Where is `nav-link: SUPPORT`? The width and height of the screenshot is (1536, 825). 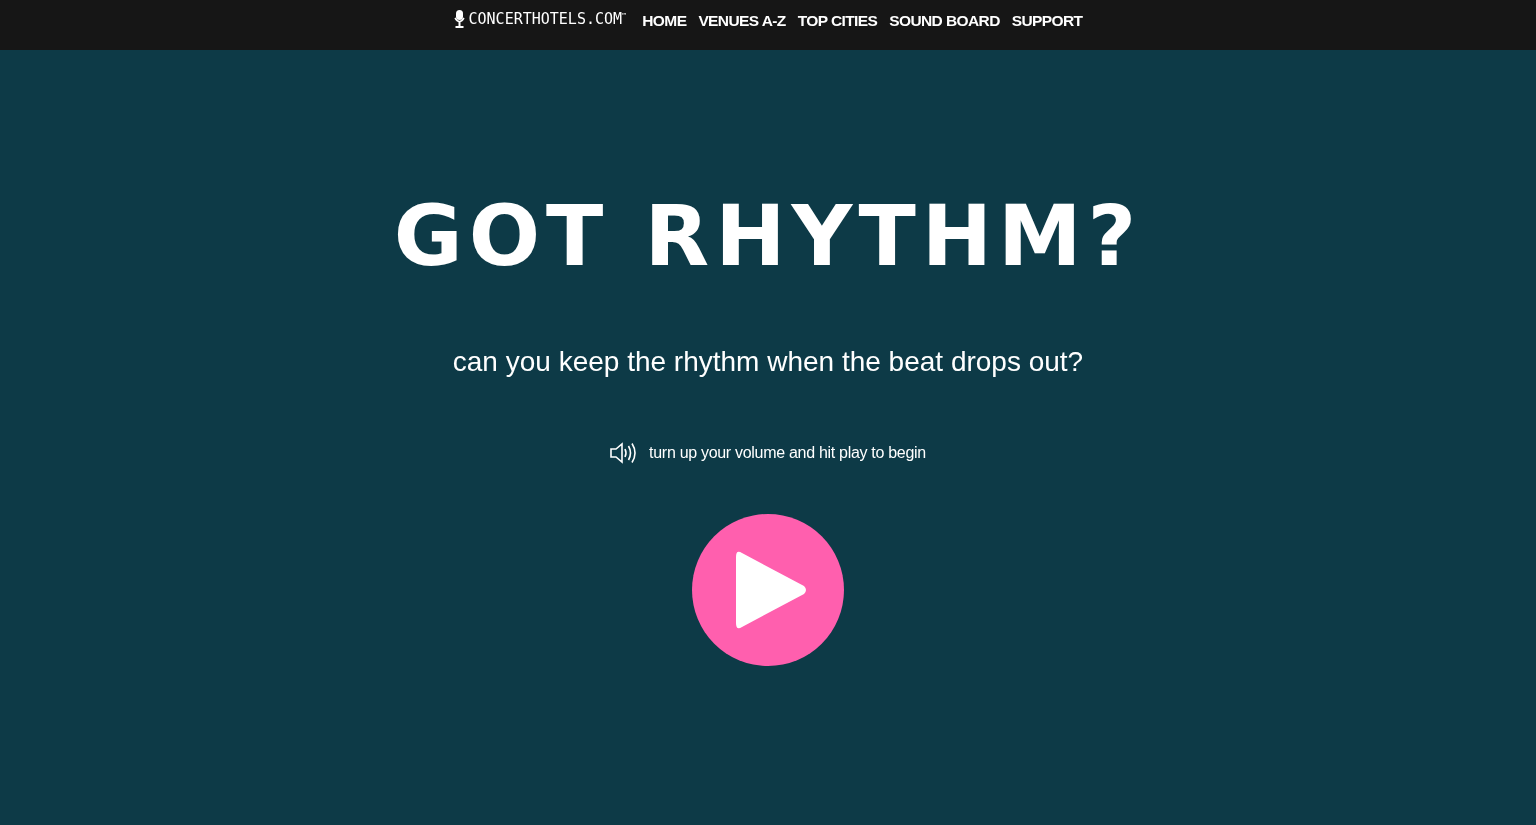
nav-link: SUPPORT is located at coordinates (1047, 19).